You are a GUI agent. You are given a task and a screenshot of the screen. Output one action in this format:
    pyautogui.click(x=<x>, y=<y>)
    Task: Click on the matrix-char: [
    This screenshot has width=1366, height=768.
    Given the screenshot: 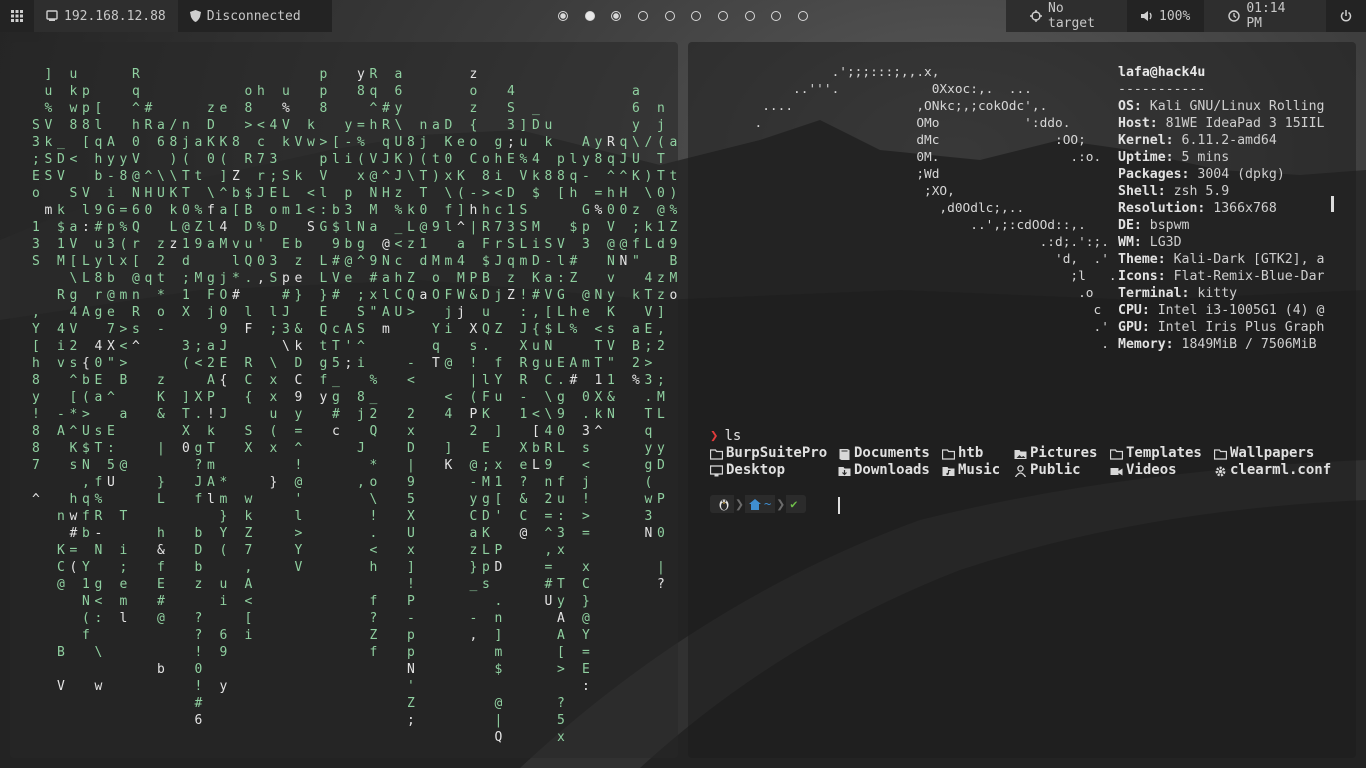 What is the action you would take?
    pyautogui.click(x=136, y=261)
    